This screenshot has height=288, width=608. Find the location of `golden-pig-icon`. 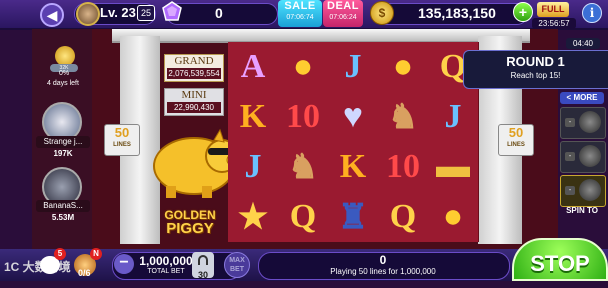

golden-pig-icon is located at coordinates (196, 163).